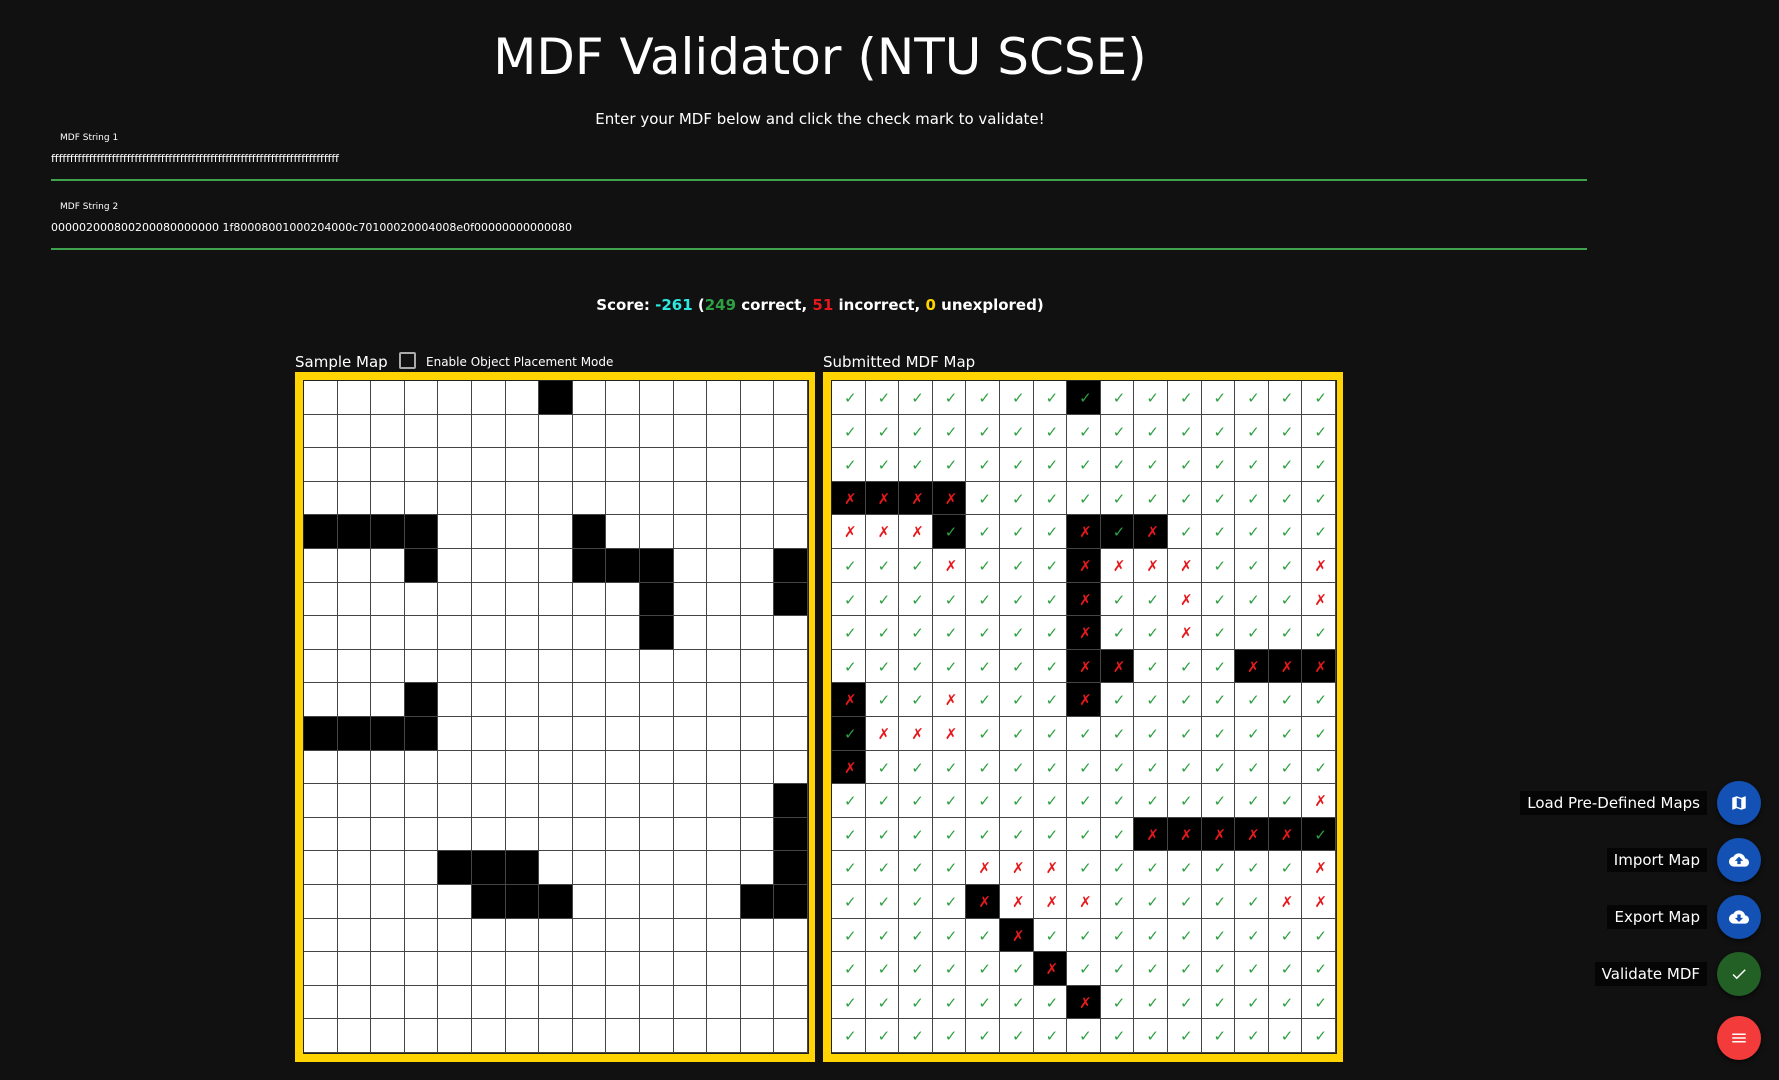 This screenshot has height=1080, width=1779. What do you see at coordinates (1739, 974) in the screenshot?
I see `check-icon` at bounding box center [1739, 974].